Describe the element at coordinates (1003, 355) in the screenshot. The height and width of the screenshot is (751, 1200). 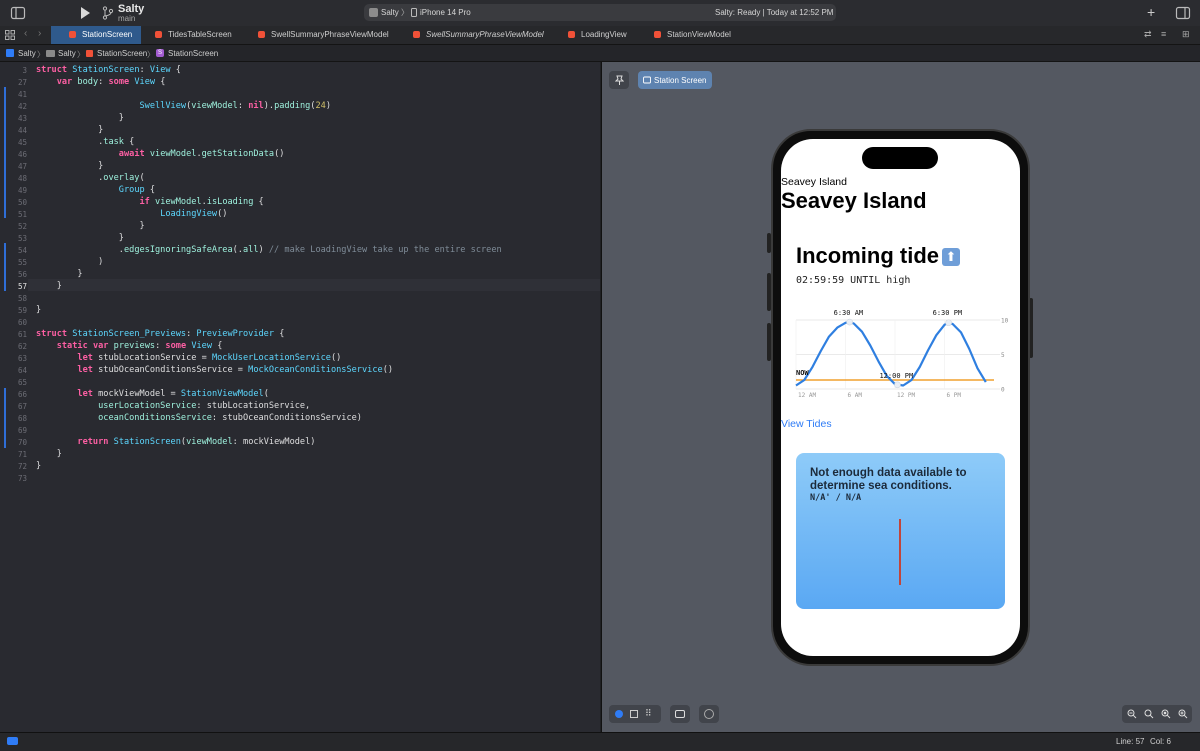
I see `y-tick-label: 5` at that location.